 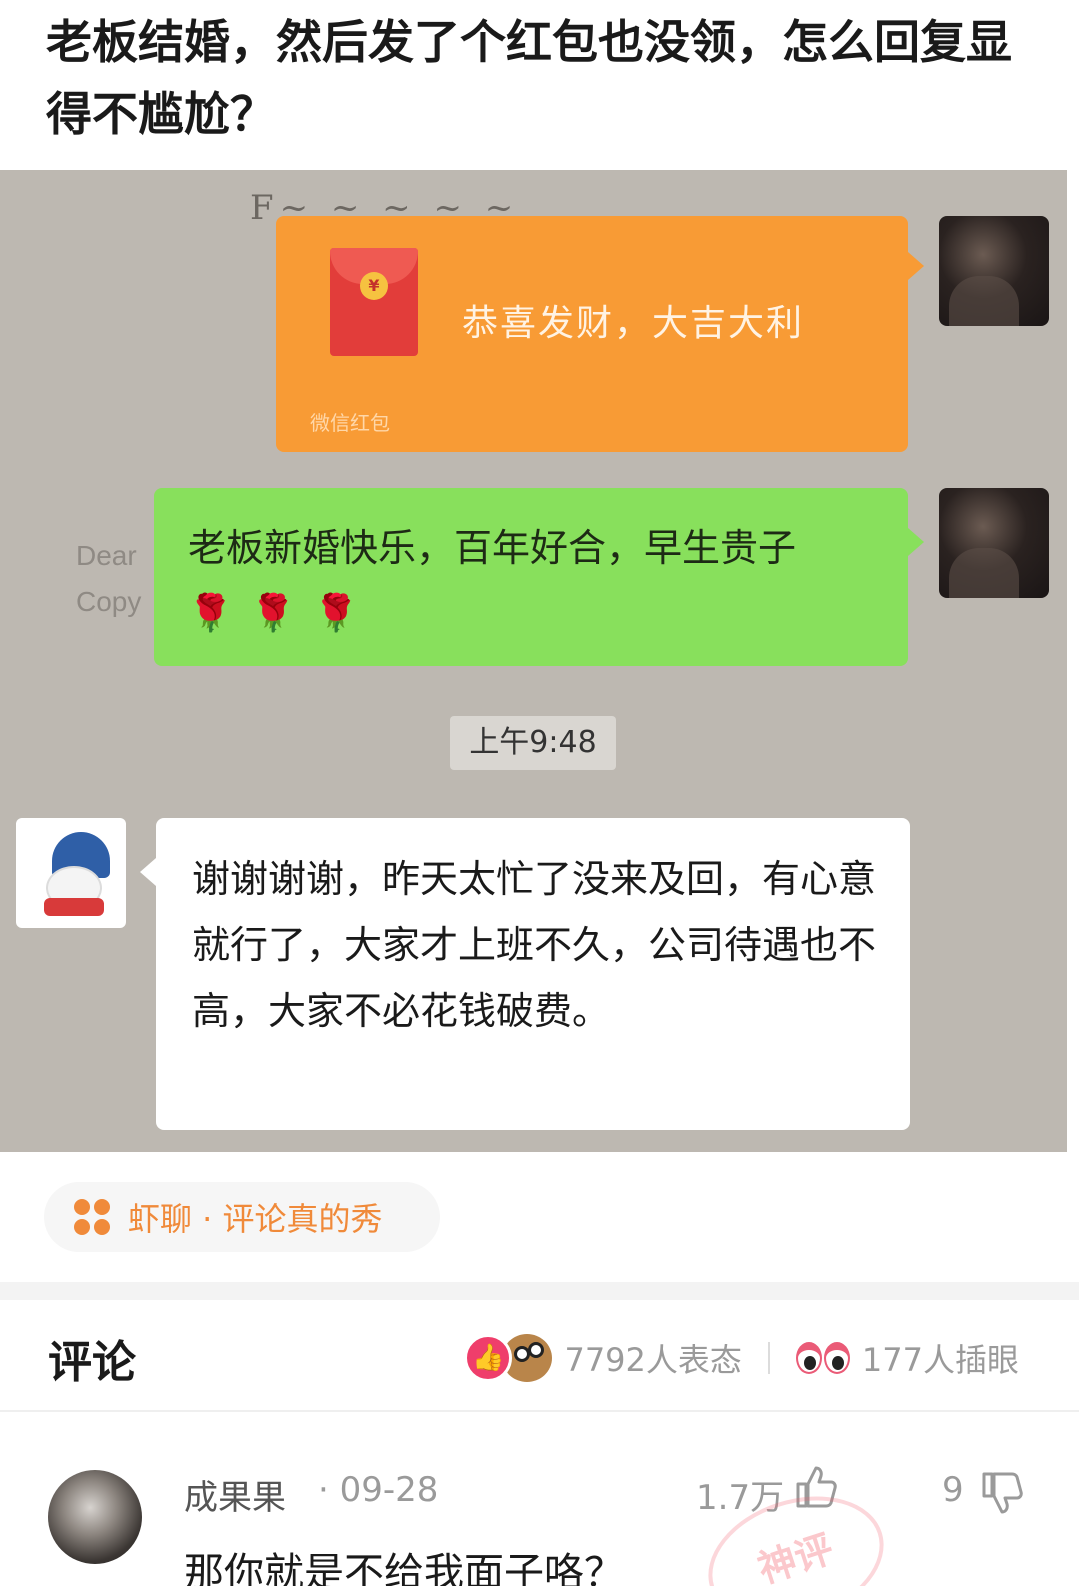 I want to click on thumb-down-icon, so click(x=1002, y=1493).